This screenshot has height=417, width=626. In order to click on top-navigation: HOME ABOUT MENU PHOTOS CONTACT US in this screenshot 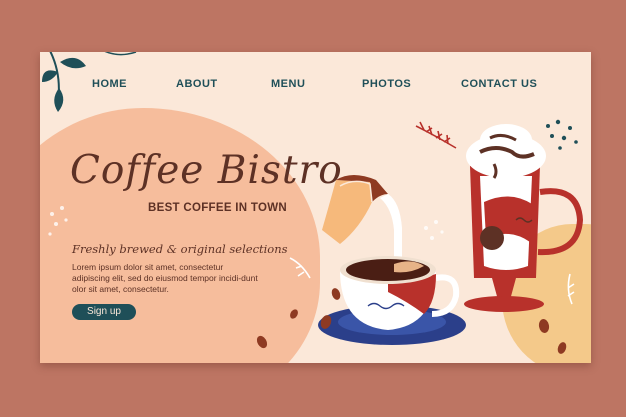, I will do `click(315, 88)`.